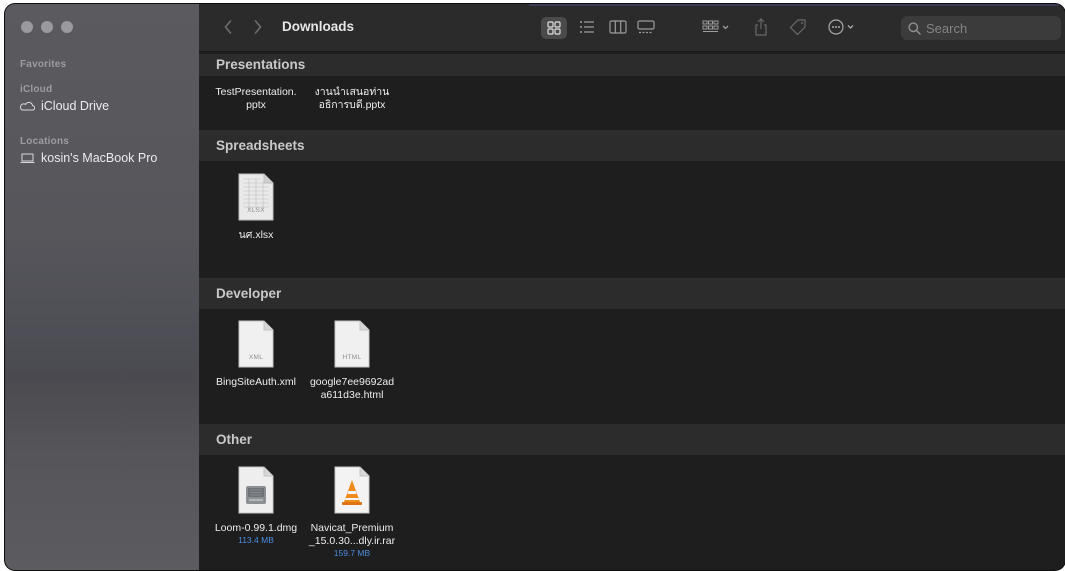 The width and height of the screenshot is (1065, 571). I want to click on share-button, so click(761, 27).